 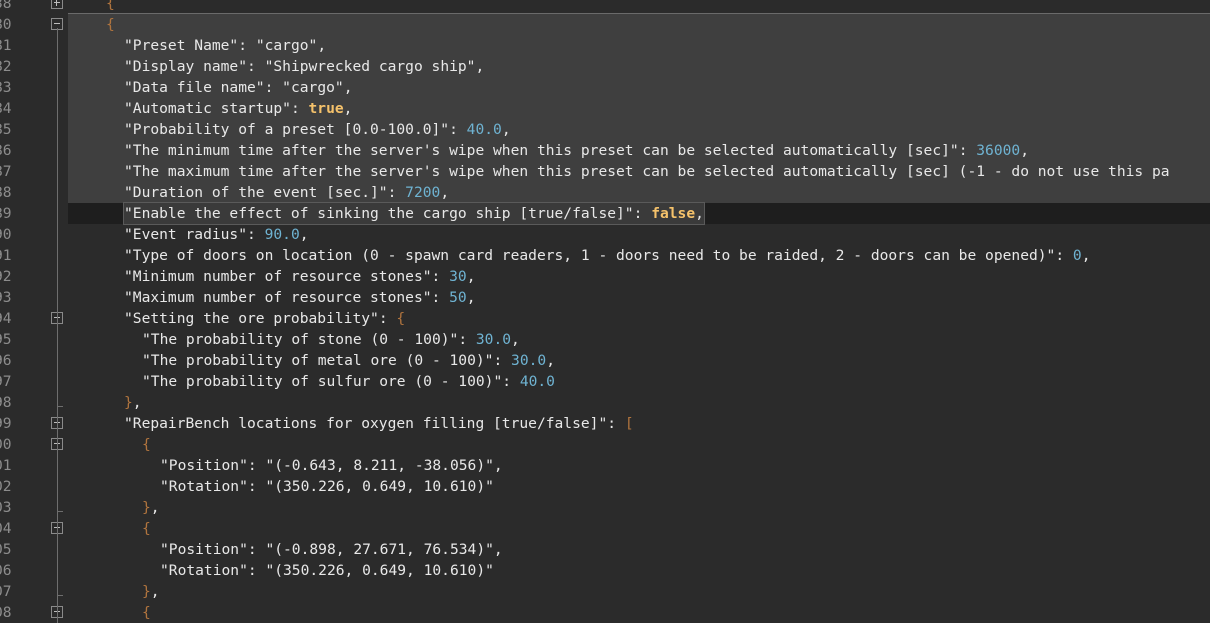 I want to click on code-token: }, so click(x=128, y=402).